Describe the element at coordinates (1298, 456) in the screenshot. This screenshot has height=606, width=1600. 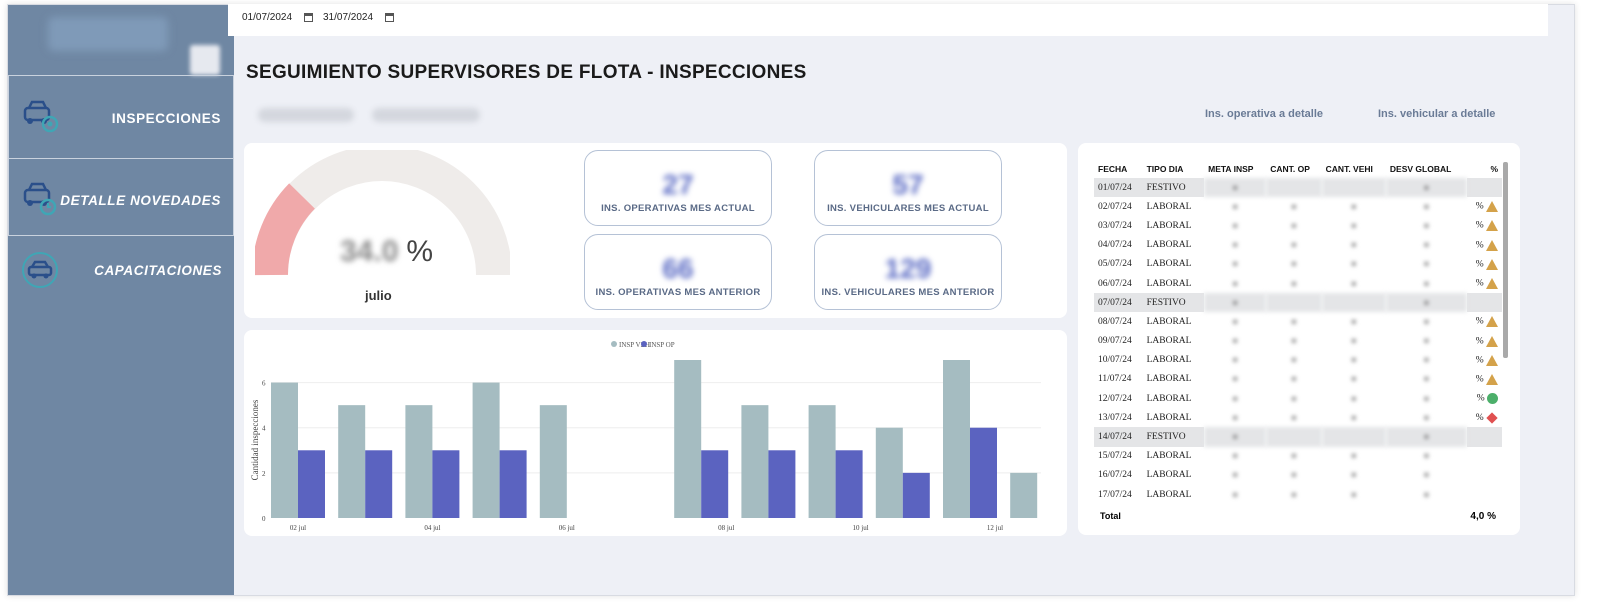
I see `table-row: 15/07/24 LABORAL ■ ■ ■ ■` at that location.